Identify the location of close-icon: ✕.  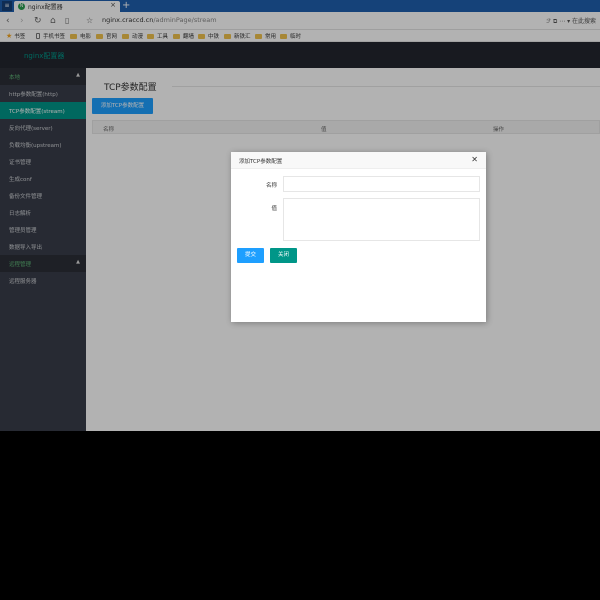
(474, 160).